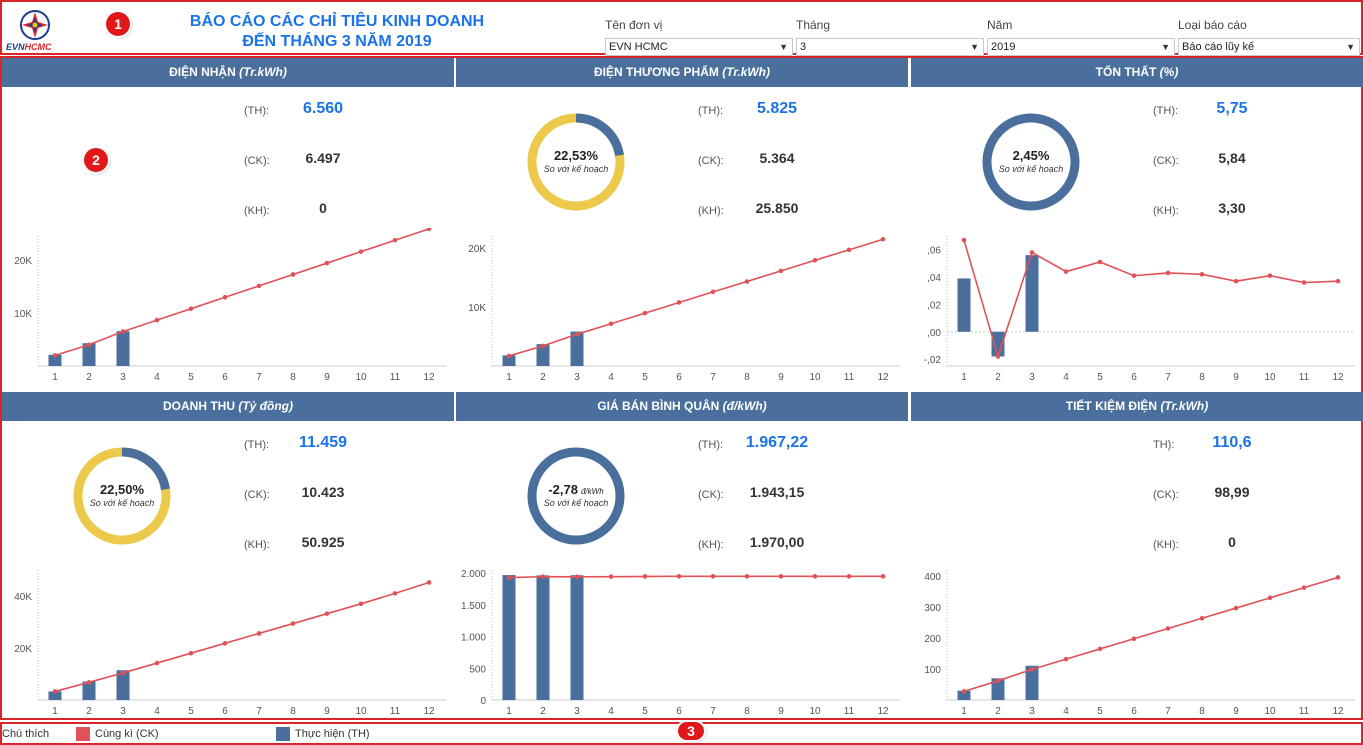 This screenshot has width=1363, height=745. I want to click on legend-th-label: Thực hiện (TH), so click(332, 734).